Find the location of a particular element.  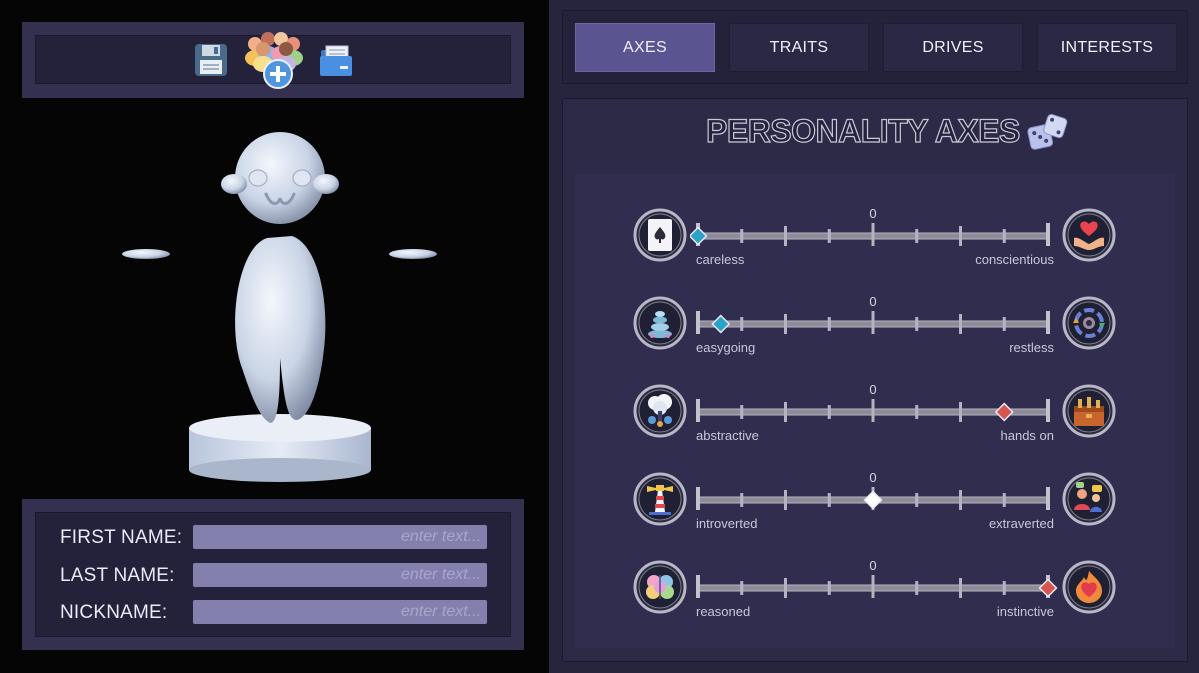

nickname-row: NICKNAME: is located at coordinates (274, 613).